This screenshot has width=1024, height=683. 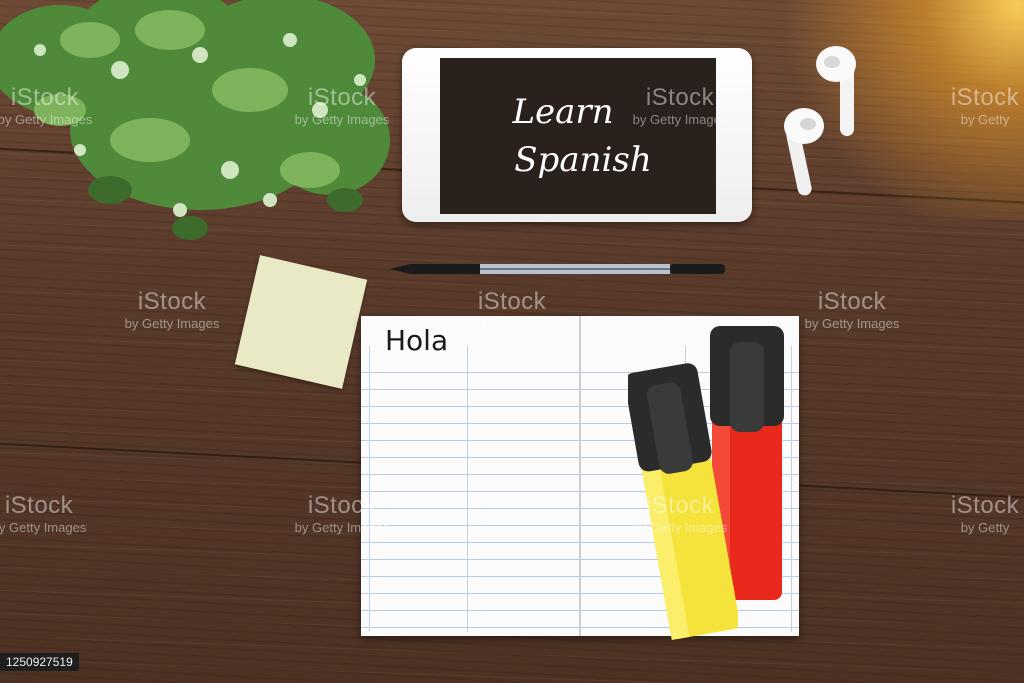 I want to click on smartphone: Learn Spanish, so click(x=577, y=135).